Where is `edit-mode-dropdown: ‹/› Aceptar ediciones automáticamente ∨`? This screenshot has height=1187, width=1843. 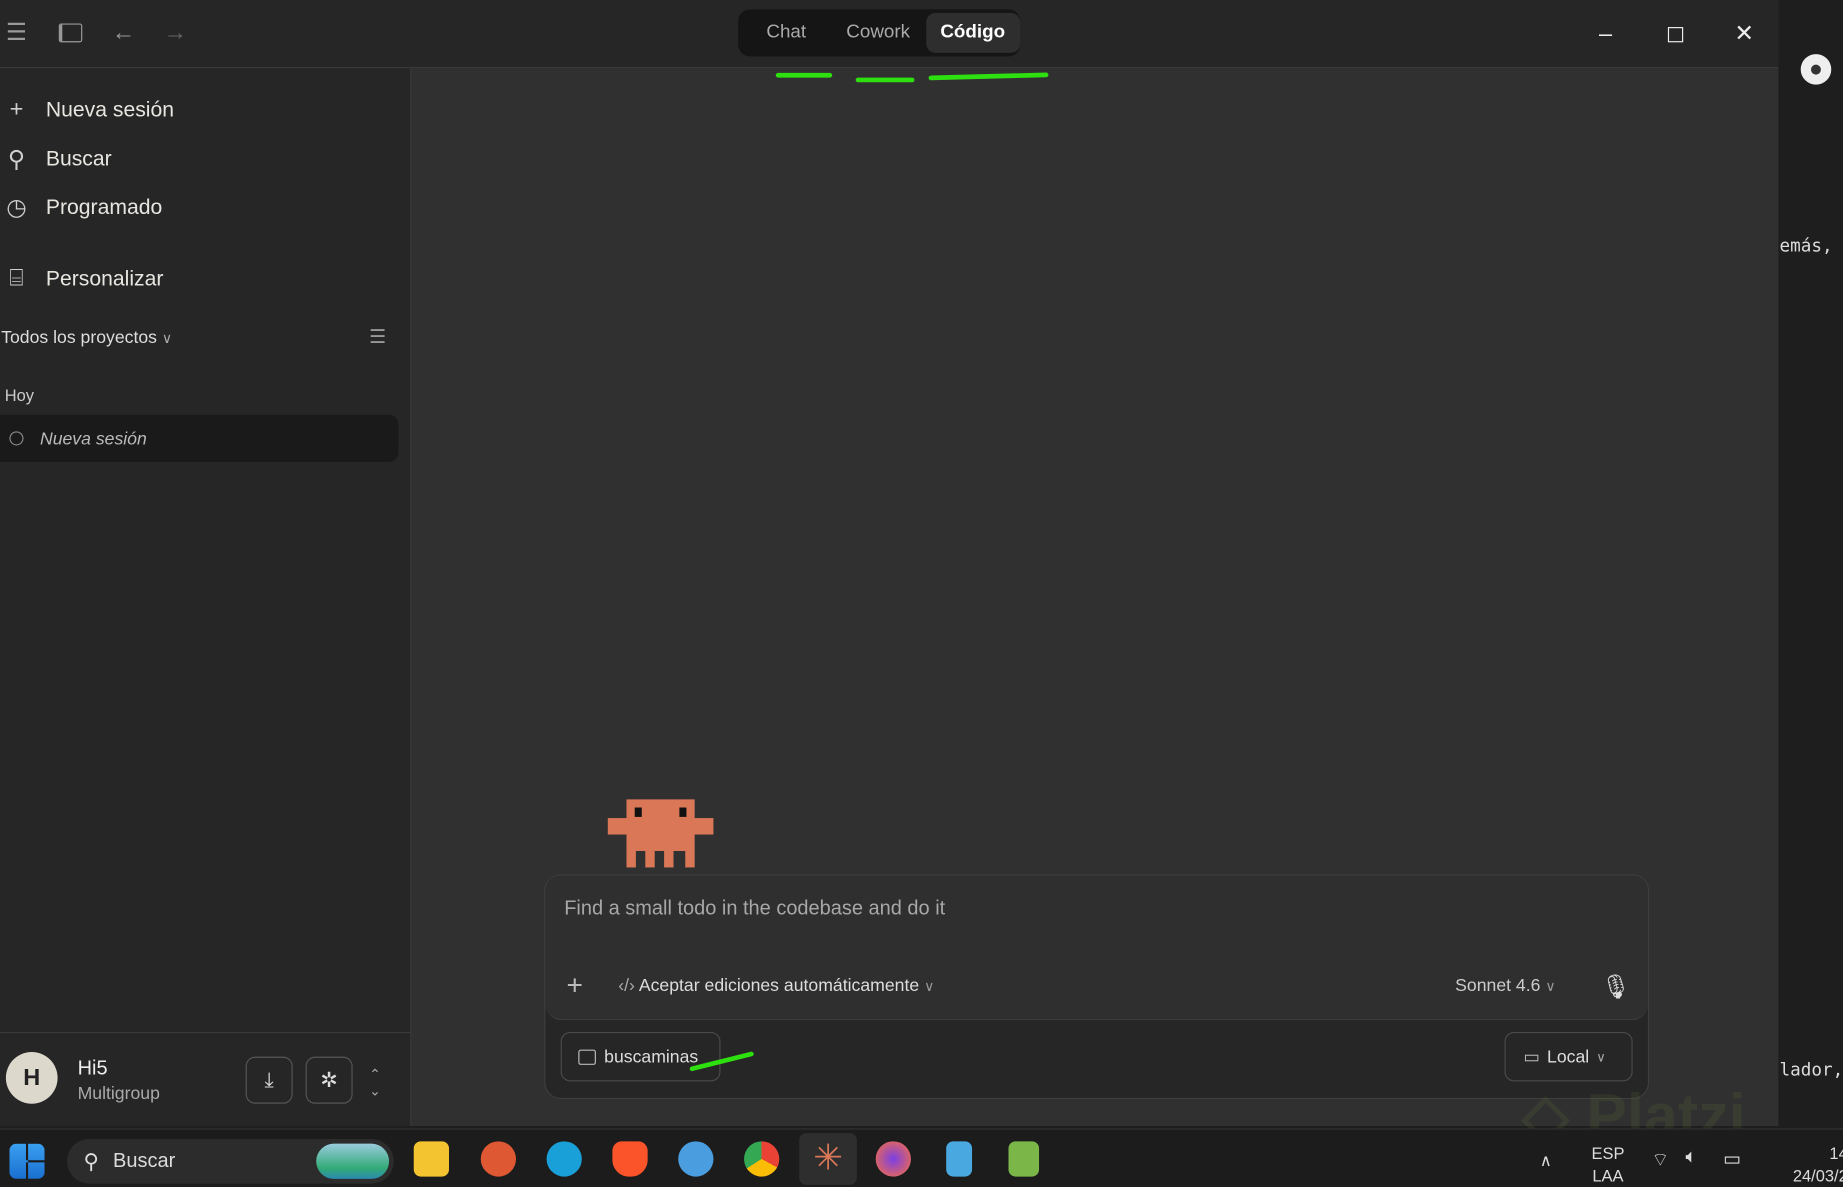 edit-mode-dropdown: ‹/› Aceptar ediciones automáticamente ∨ is located at coordinates (776, 986).